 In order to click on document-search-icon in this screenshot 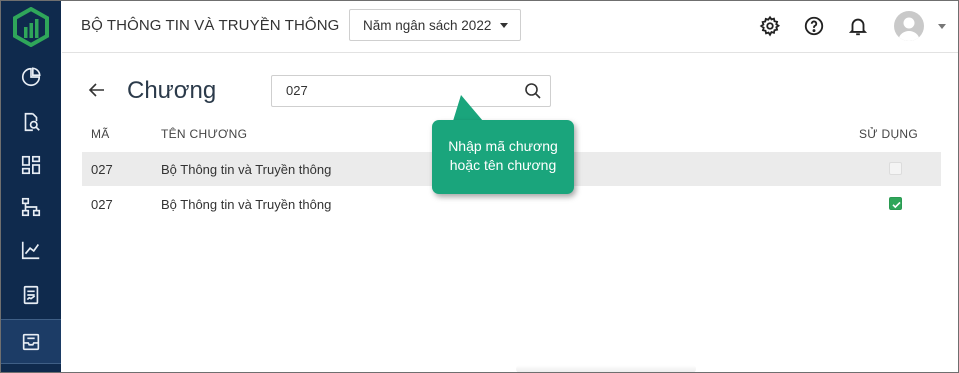, I will do `click(32, 122)`.